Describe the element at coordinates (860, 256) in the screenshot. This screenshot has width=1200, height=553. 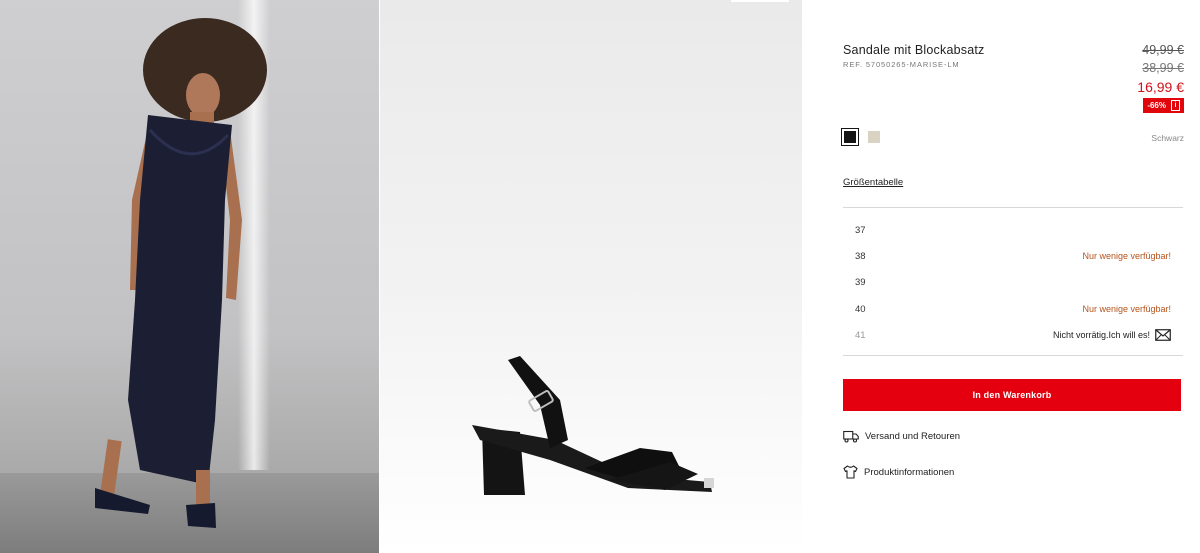
I see `size-label: 38` at that location.